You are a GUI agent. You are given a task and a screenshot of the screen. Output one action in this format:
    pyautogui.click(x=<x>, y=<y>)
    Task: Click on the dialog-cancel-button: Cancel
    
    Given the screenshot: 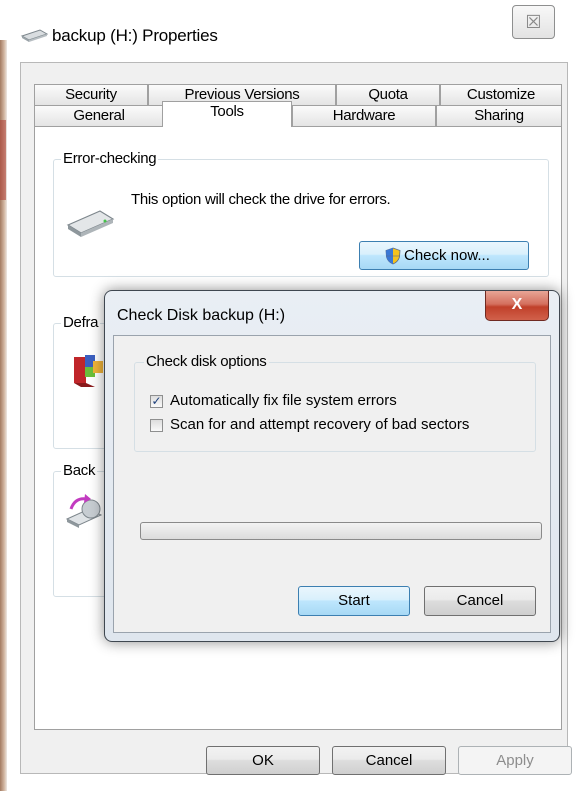 What is the action you would take?
    pyautogui.click(x=480, y=601)
    